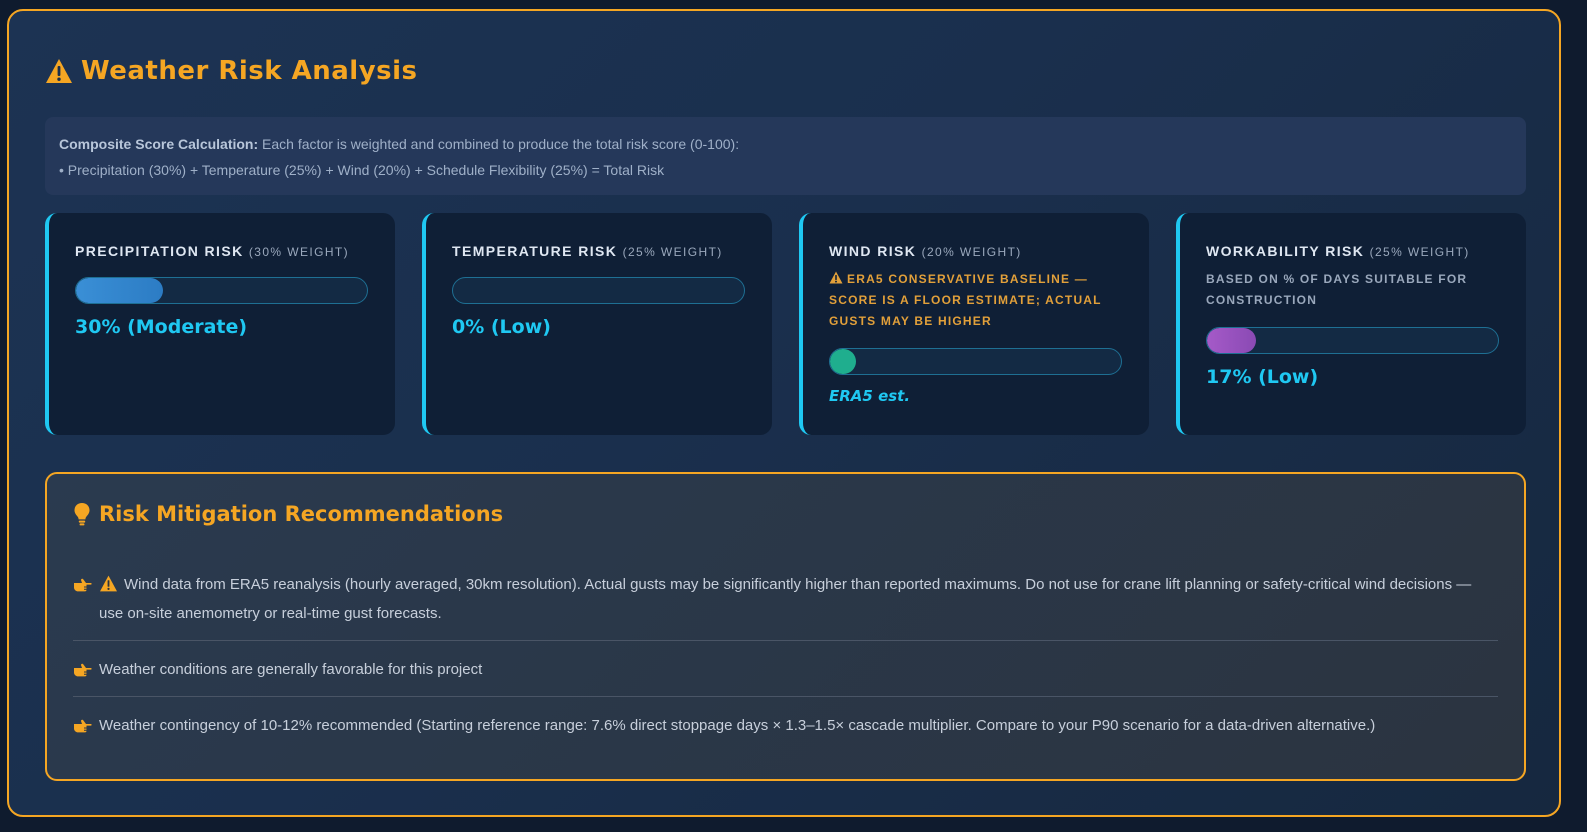 This screenshot has width=1587, height=832. I want to click on card-title: Workability Risk (25% weight), so click(1353, 251).